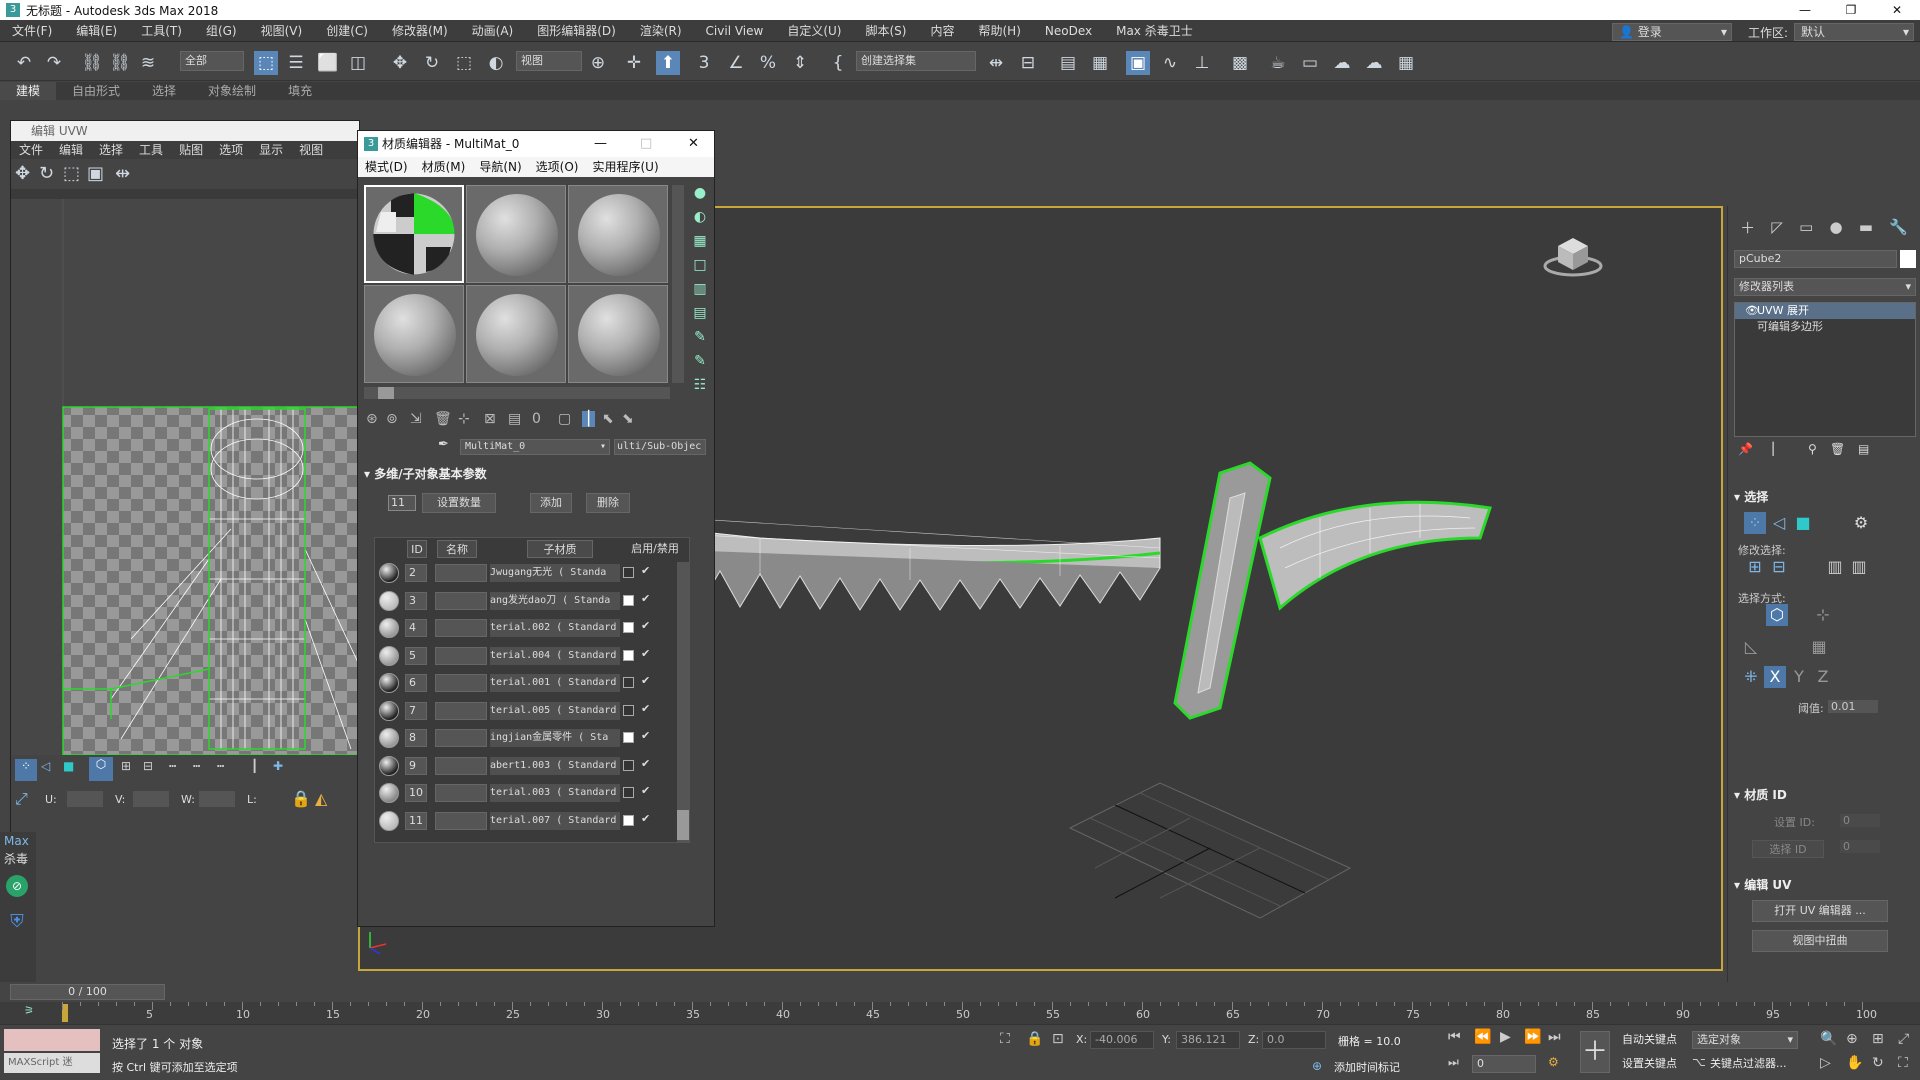 Image resolution: width=1920 pixels, height=1080 pixels. What do you see at coordinates (1825, 1063) in the screenshot?
I see `field-of-view-icon: ▷` at bounding box center [1825, 1063].